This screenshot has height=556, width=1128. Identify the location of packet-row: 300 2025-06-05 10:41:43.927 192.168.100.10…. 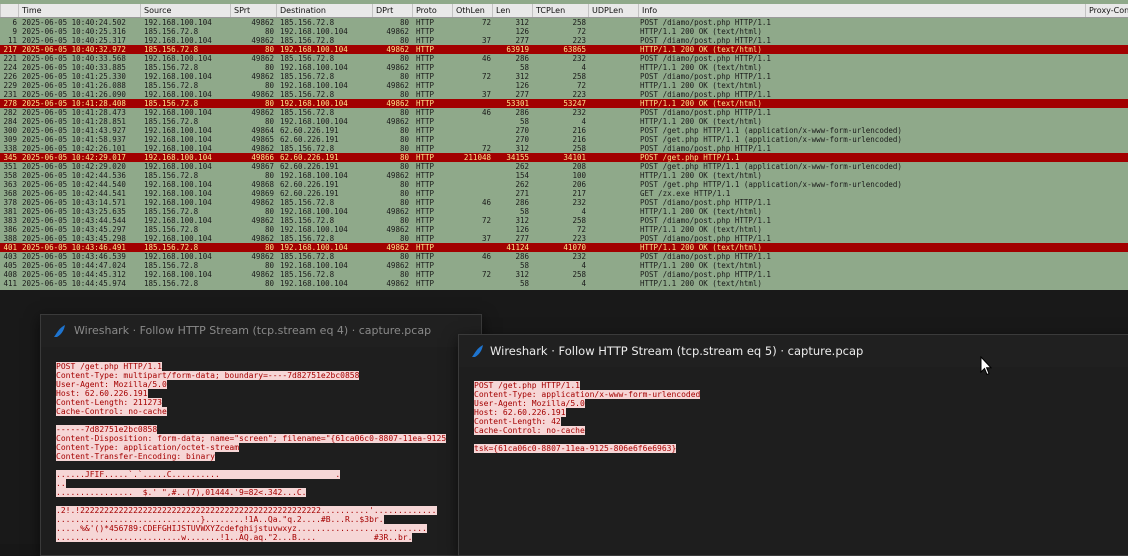
(564, 130).